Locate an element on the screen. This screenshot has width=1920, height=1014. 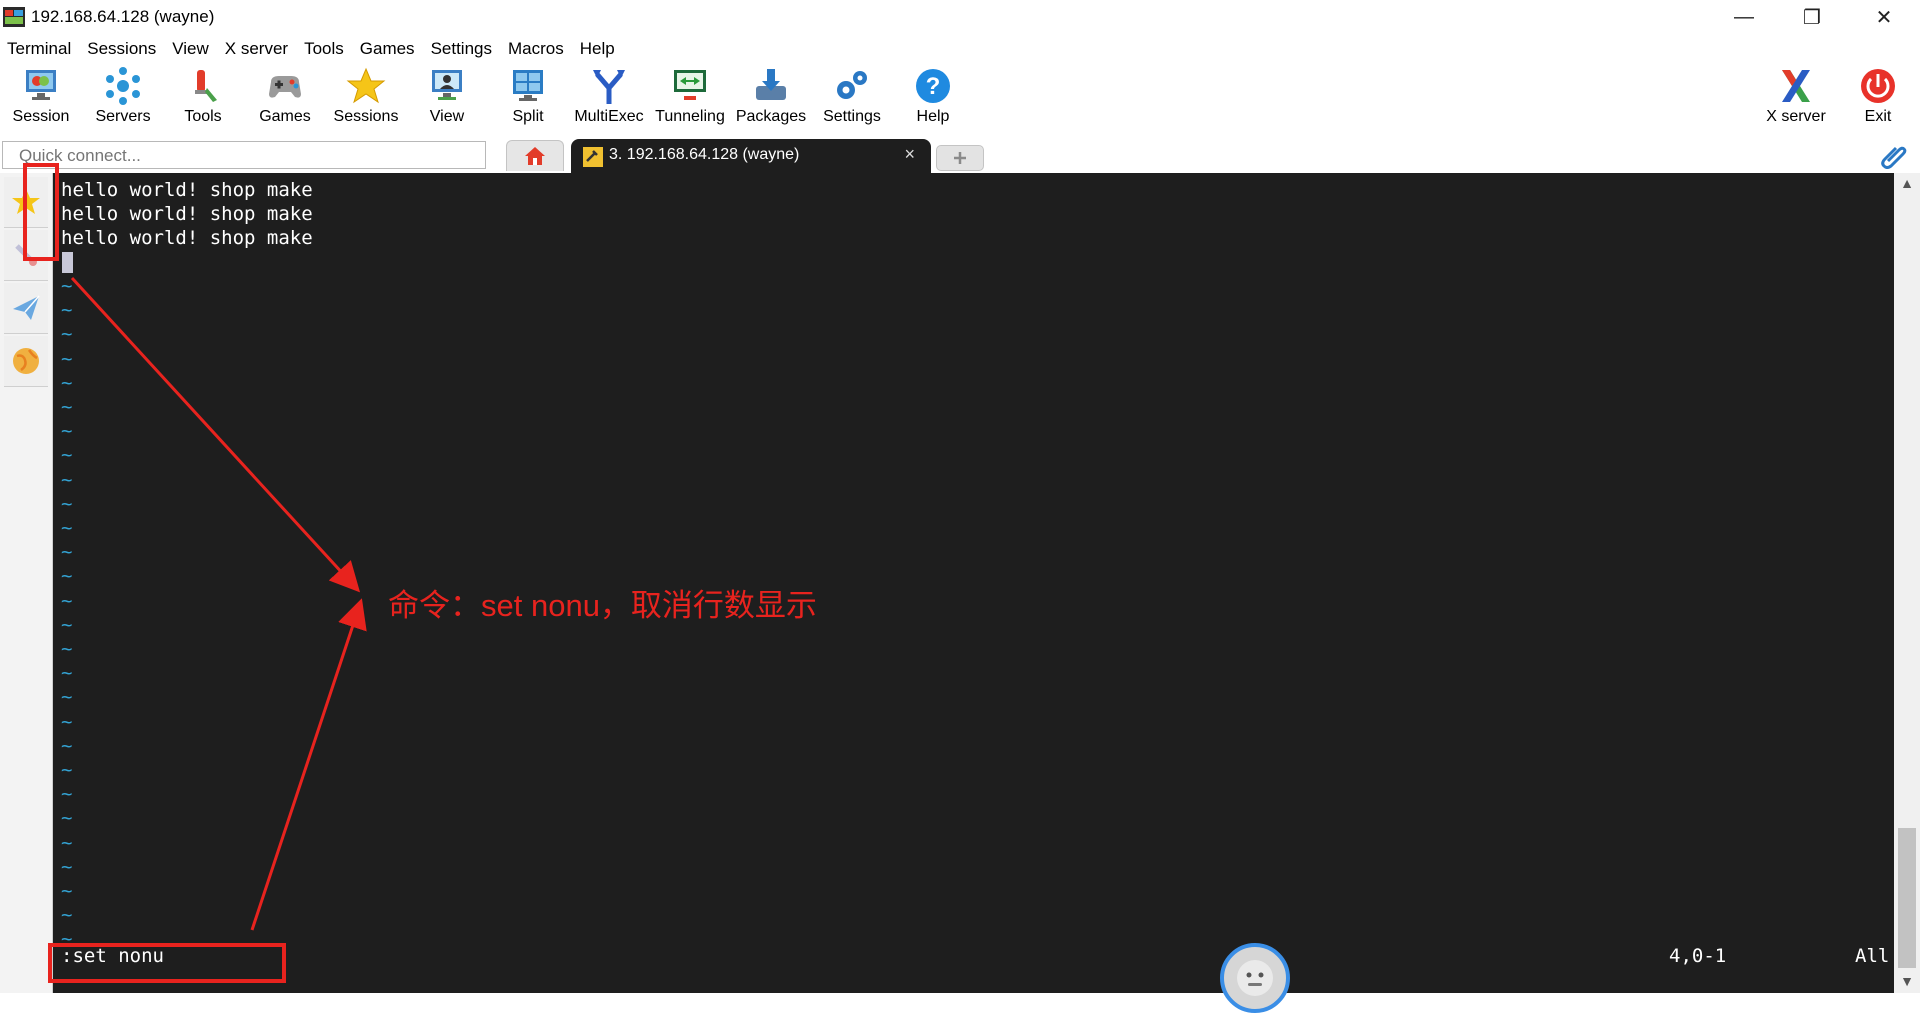
scroll-up-arrow-icon: ▲ is located at coordinates (1907, 184).